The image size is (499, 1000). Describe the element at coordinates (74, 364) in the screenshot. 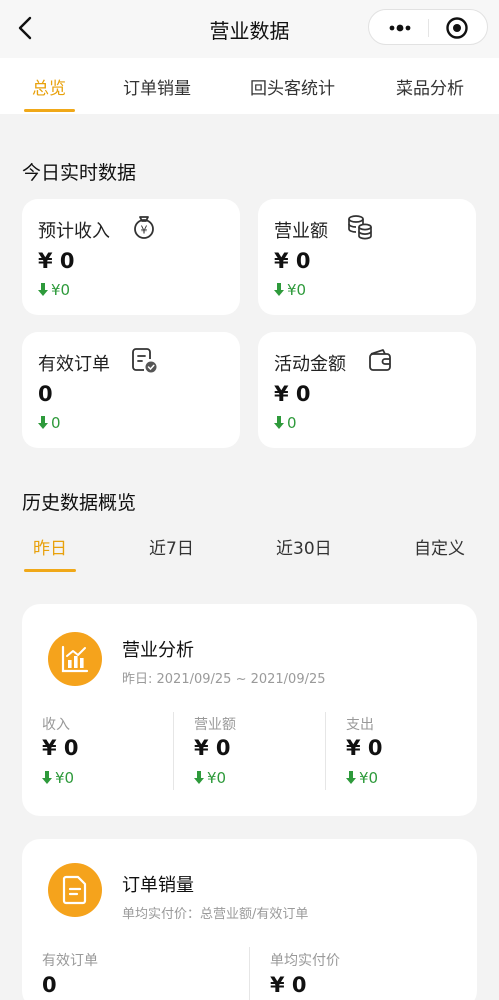

I see `card-label: 有效订单` at that location.